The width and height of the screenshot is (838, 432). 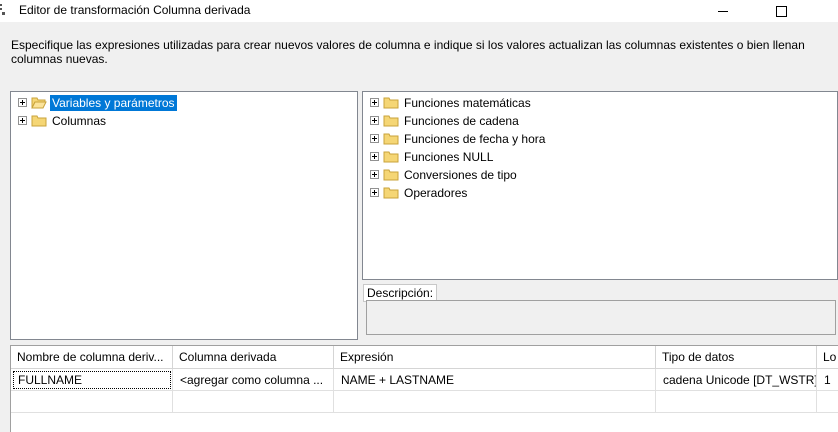 What do you see at coordinates (601, 317) in the screenshot?
I see `description-box` at bounding box center [601, 317].